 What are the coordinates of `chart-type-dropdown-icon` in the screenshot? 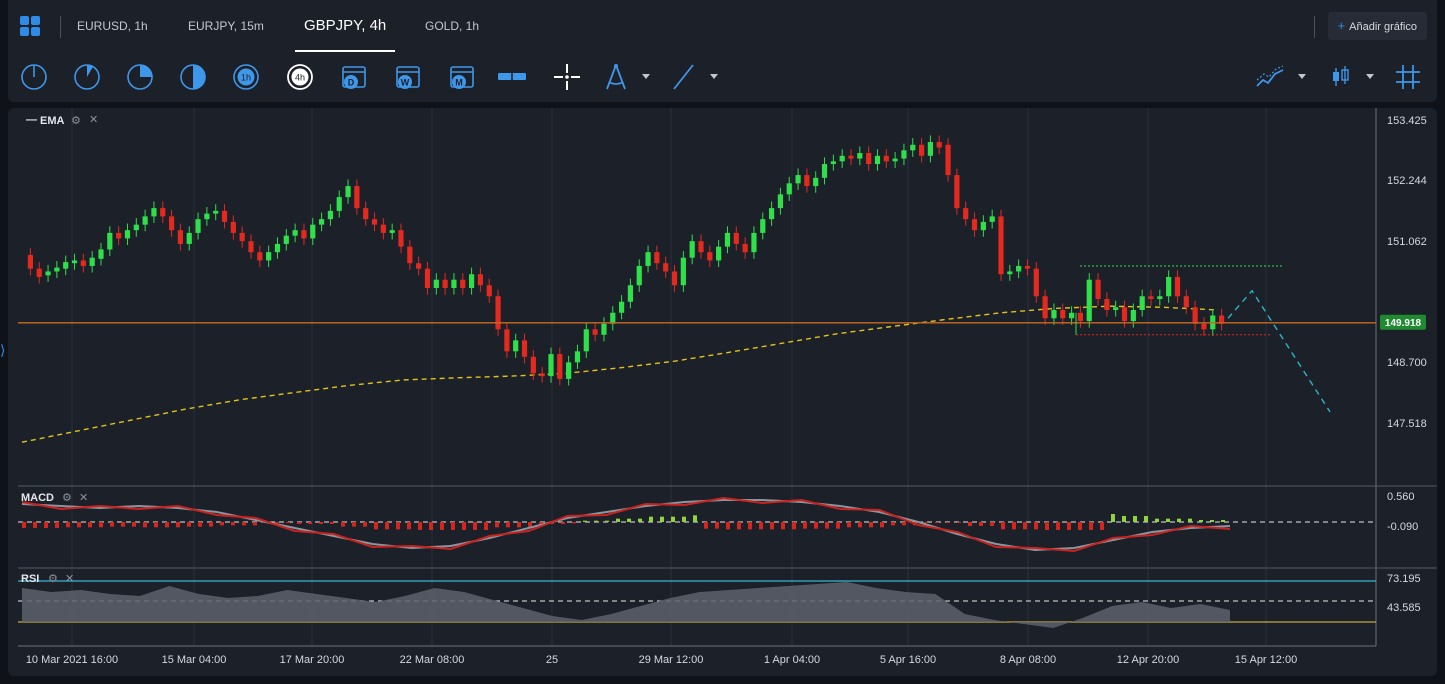 It's located at (1370, 76).